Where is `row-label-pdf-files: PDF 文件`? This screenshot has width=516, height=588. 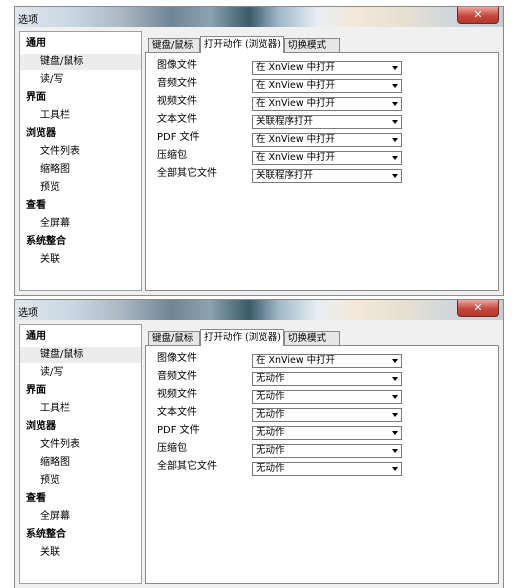
row-label-pdf-files: PDF 文件 is located at coordinates (178, 137).